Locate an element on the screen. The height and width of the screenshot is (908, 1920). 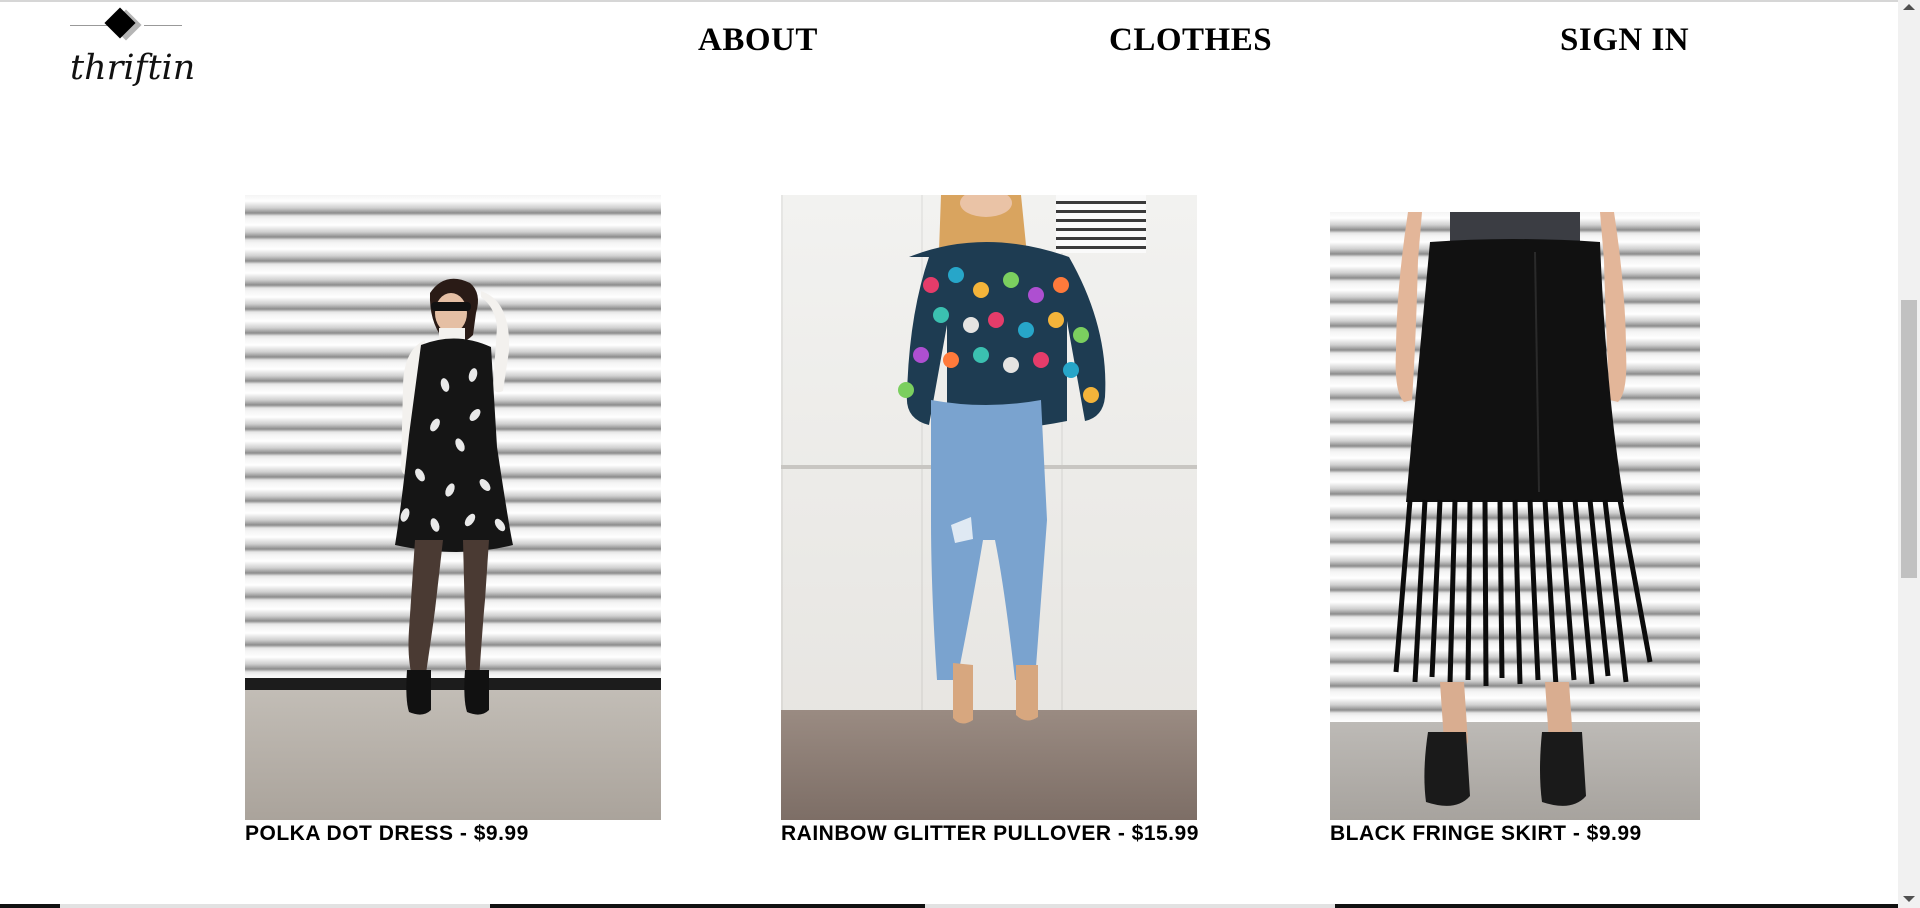
logo-line-right is located at coordinates (163, 25).